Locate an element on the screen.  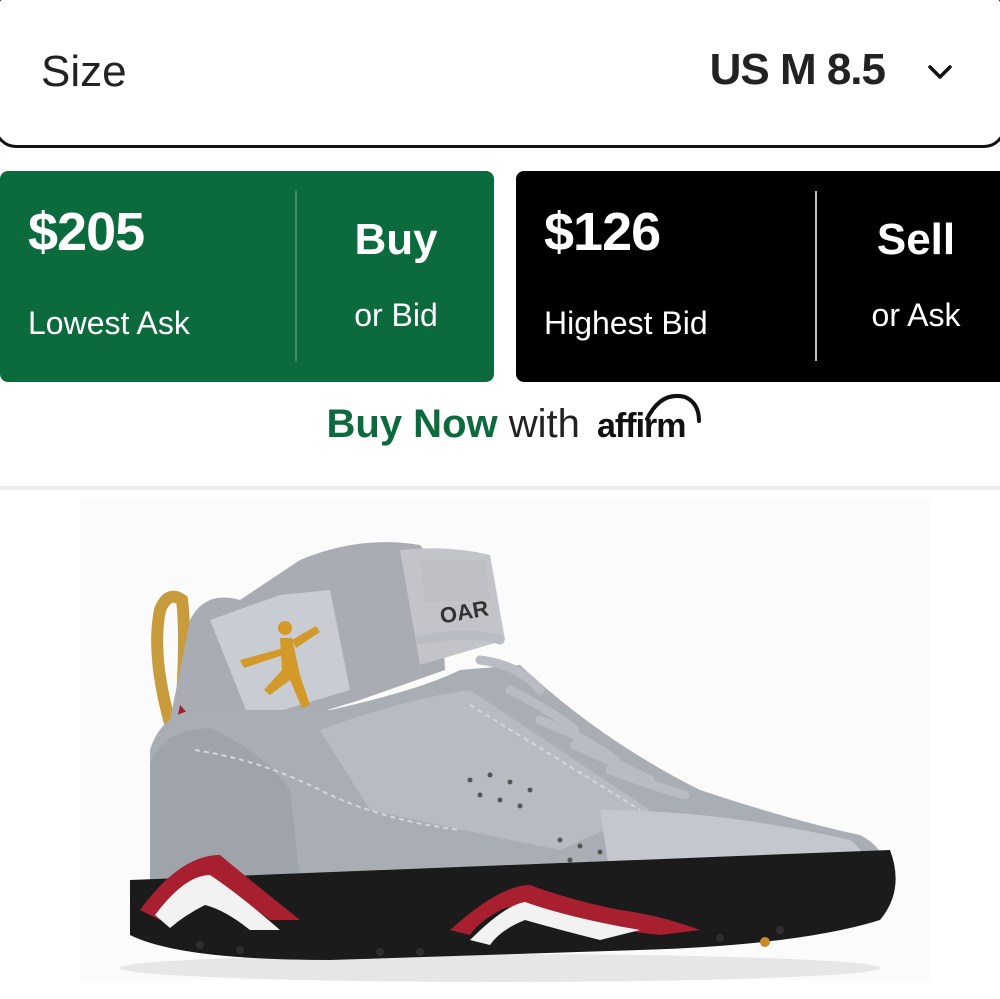
affirm-logo: affirm is located at coordinates (649, 420).